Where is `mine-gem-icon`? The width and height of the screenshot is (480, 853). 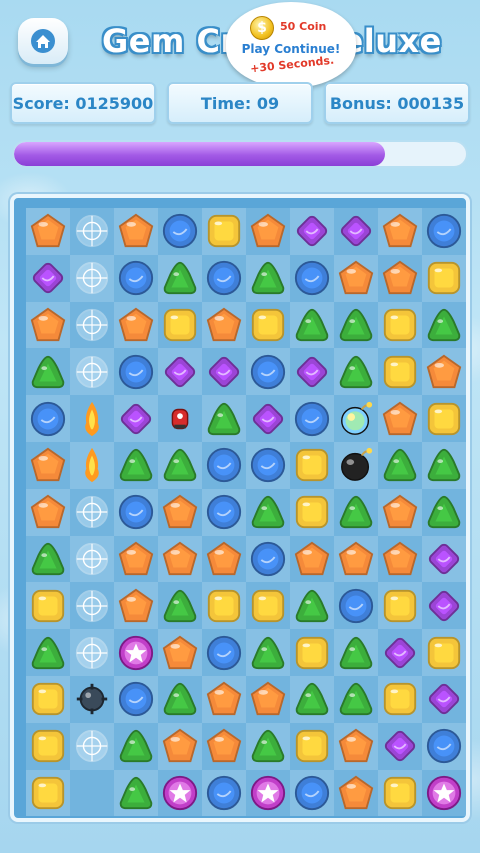
mine-gem-icon is located at coordinates (92, 699).